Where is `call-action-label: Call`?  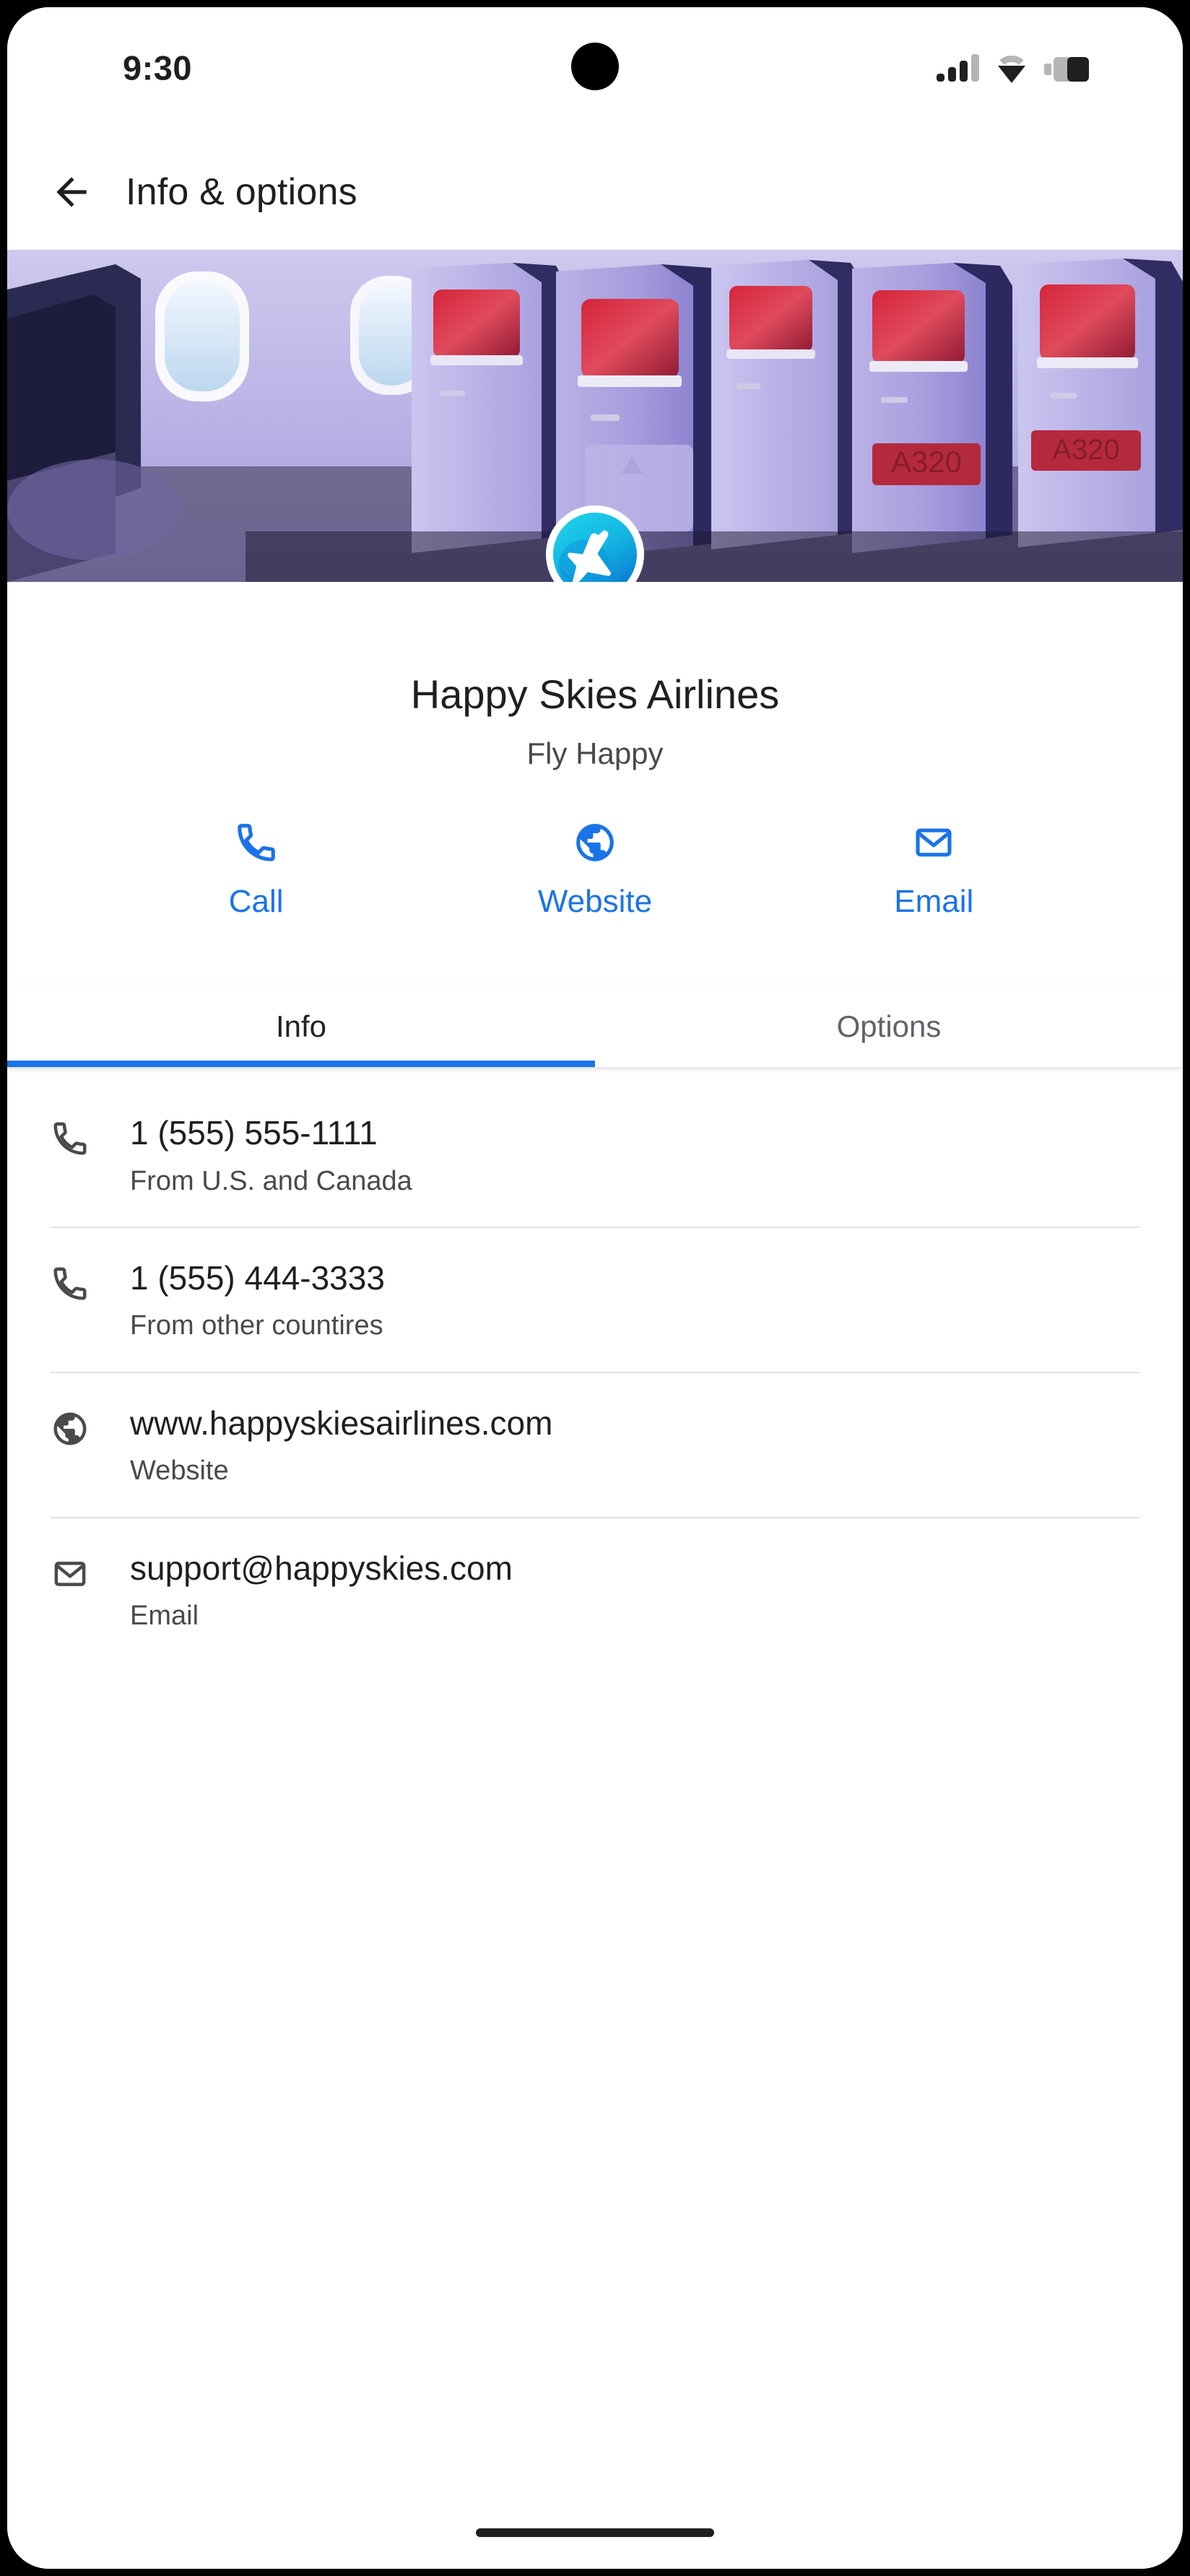 call-action-label: Call is located at coordinates (256, 902).